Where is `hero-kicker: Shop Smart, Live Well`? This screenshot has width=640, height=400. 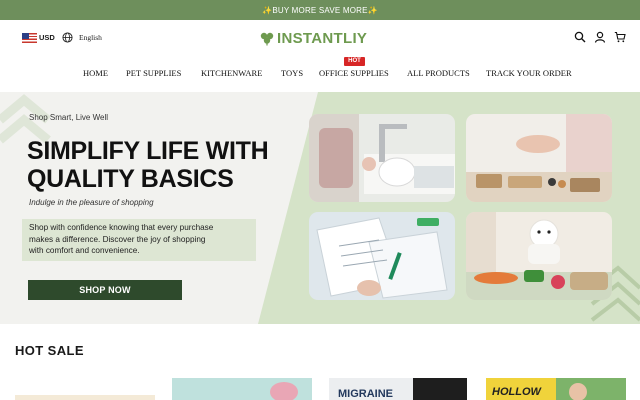 hero-kicker: Shop Smart, Live Well is located at coordinates (68, 117).